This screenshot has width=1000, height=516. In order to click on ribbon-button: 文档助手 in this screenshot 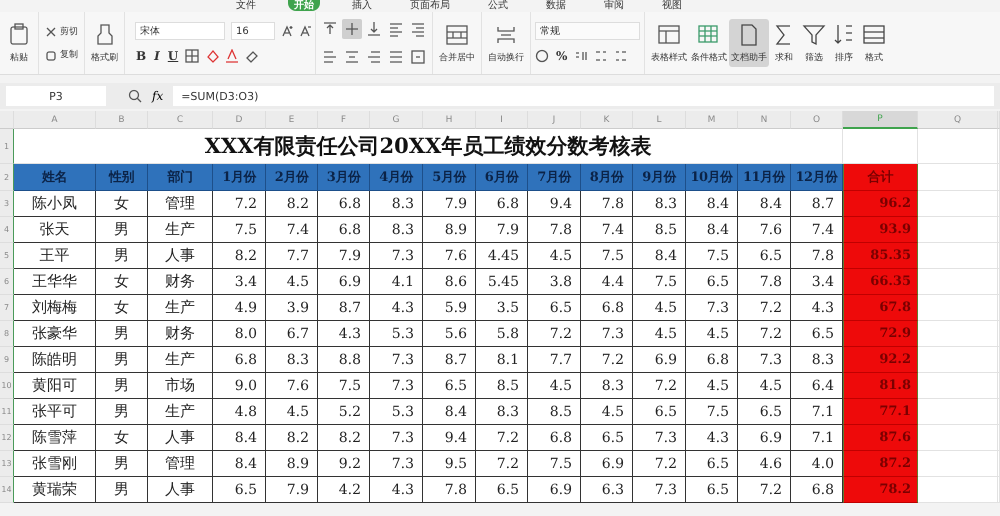, I will do `click(749, 43)`.